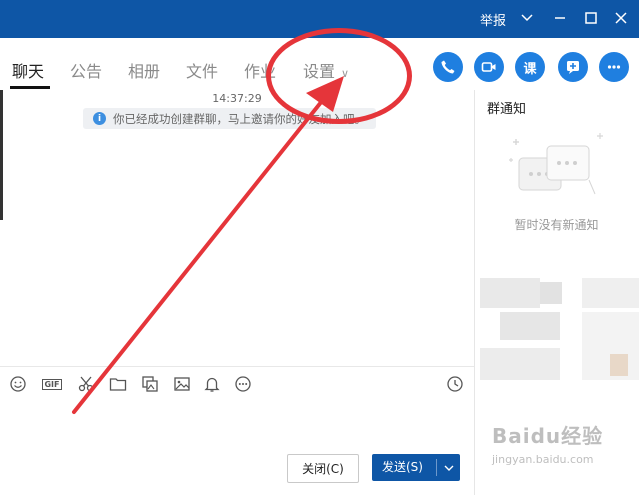 The height and width of the screenshot is (495, 639). Describe the element at coordinates (548, 436) in the screenshot. I see `watermark-text: Baidu经验` at that location.